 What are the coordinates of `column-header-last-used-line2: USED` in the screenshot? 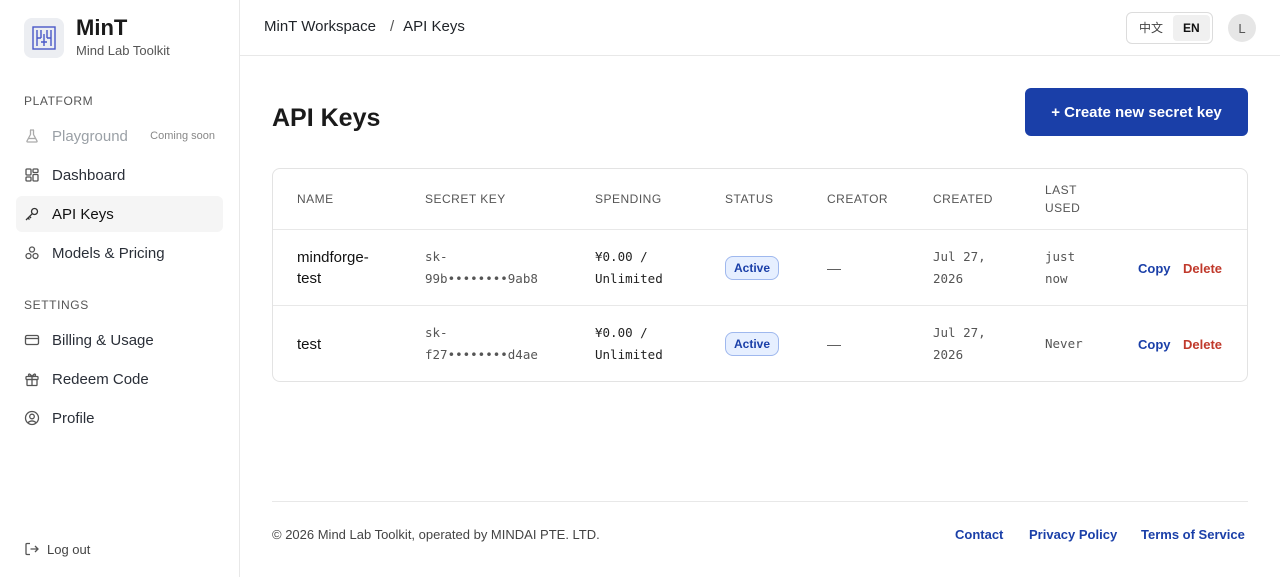 It's located at (1063, 208).